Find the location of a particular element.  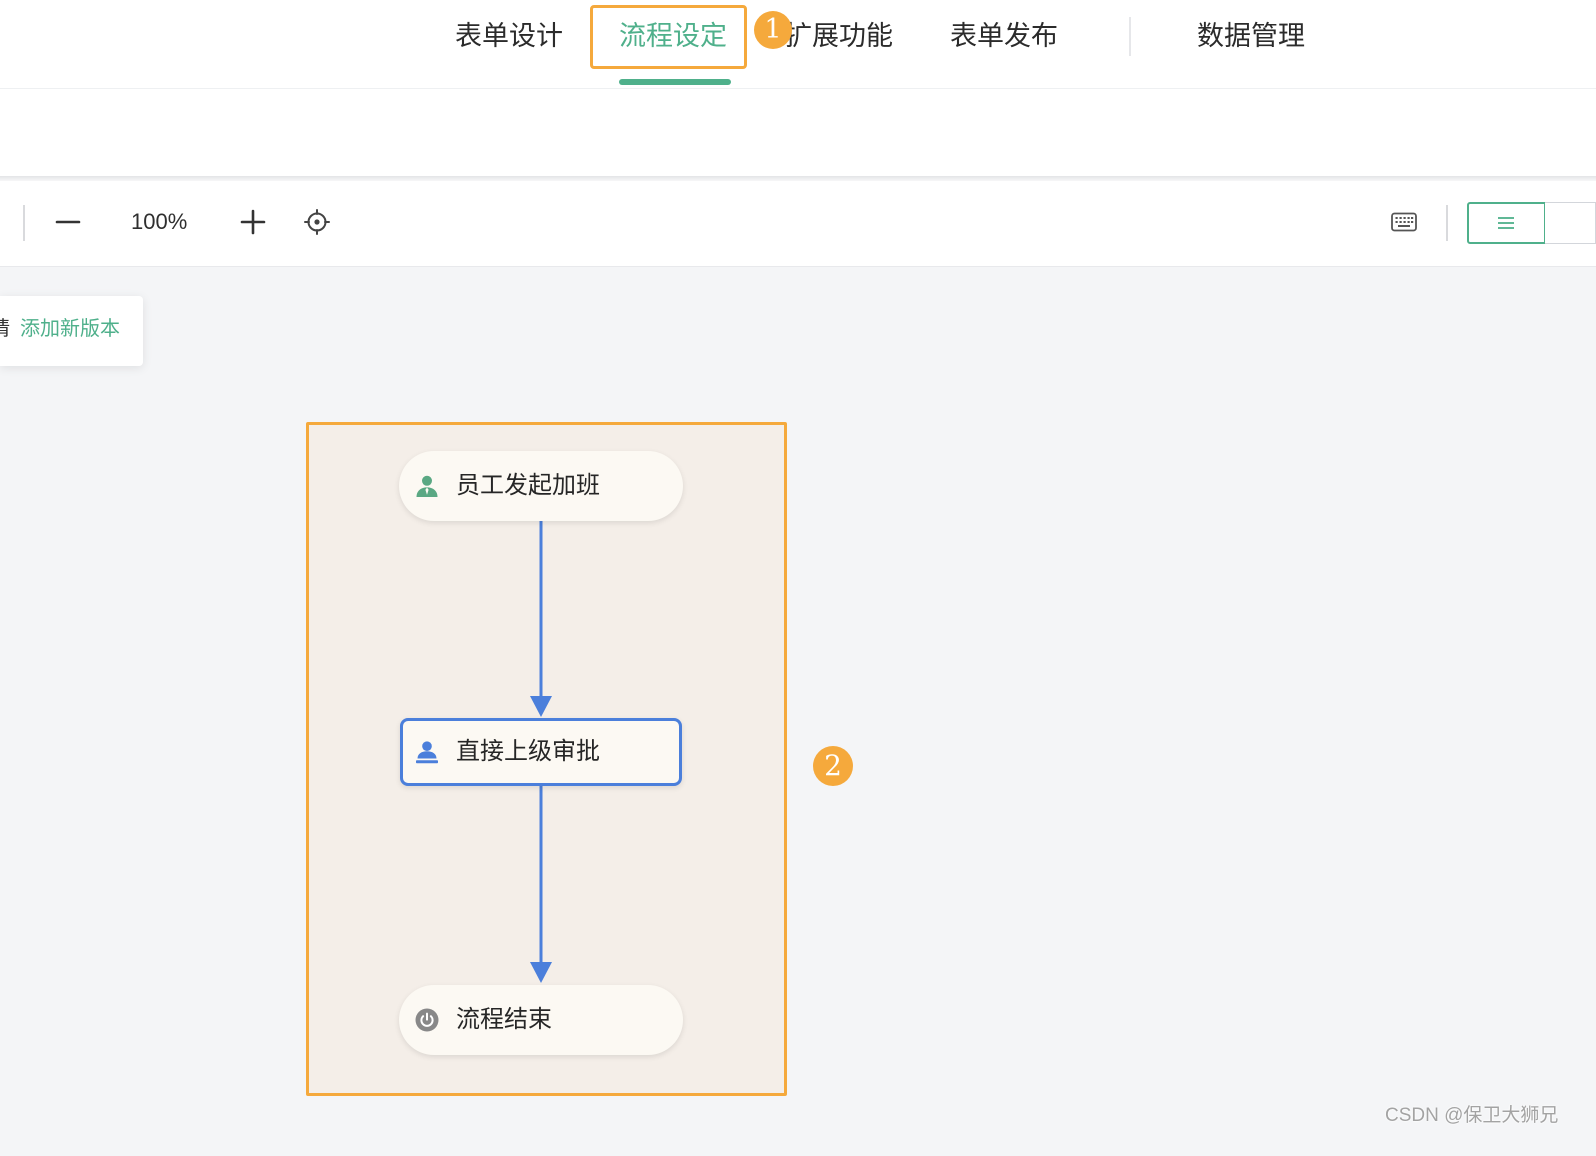

flow-node-end: 流程结束 is located at coordinates (541, 1020).